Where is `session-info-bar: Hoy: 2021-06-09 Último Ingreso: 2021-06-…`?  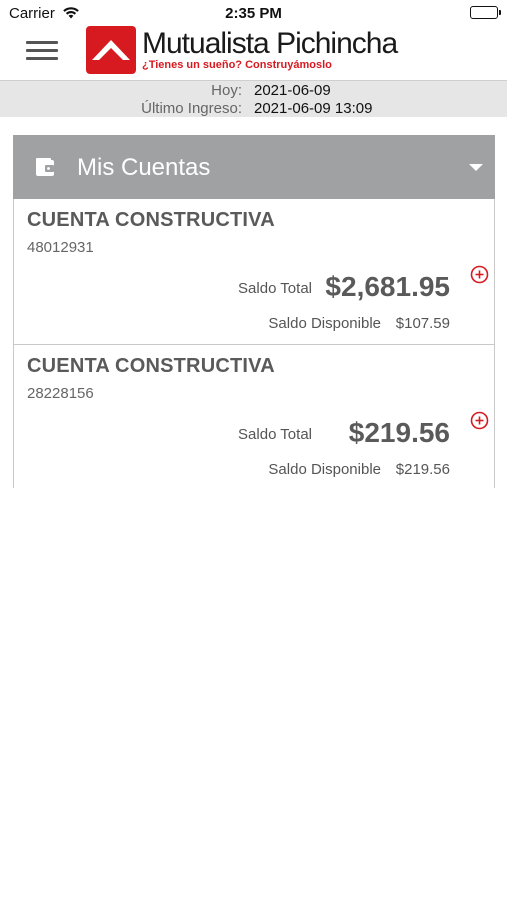
session-info-bar: Hoy: 2021-06-09 Último Ingreso: 2021-06-… is located at coordinates (253, 98).